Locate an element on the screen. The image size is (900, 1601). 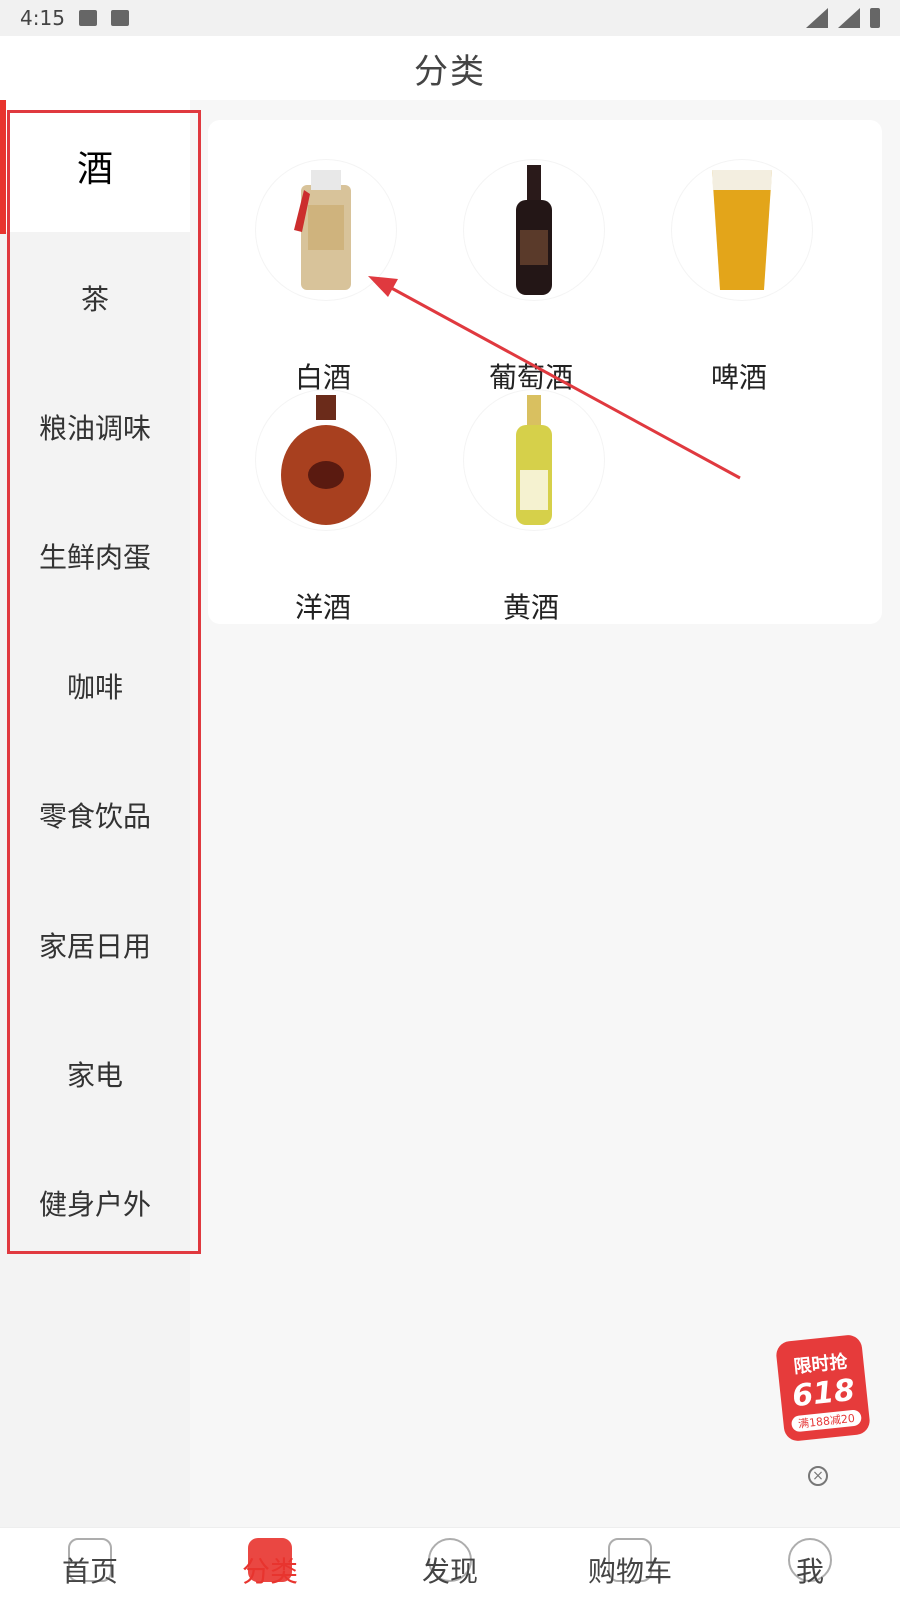
nav-category: 分类 is located at coordinates (270, 1564).